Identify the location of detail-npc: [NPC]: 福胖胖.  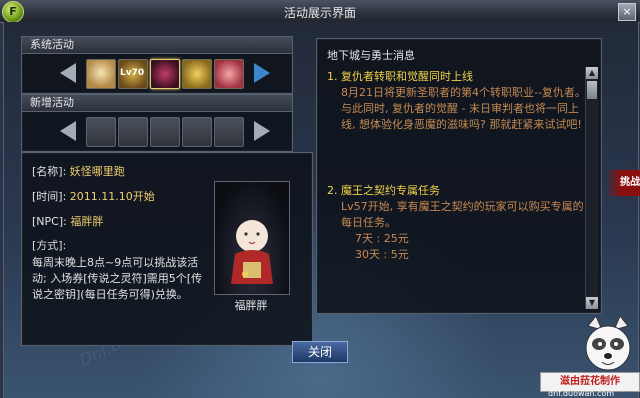
(67, 221).